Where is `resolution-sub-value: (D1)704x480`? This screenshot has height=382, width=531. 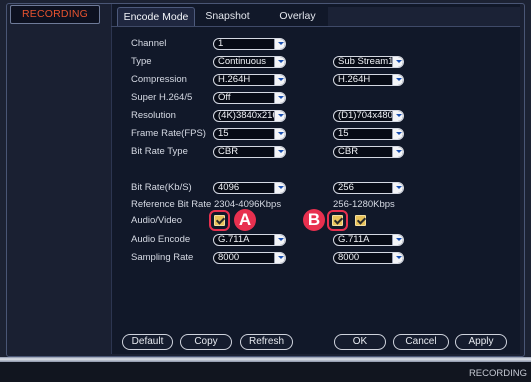
resolution-sub-value: (D1)704x480 is located at coordinates (365, 115).